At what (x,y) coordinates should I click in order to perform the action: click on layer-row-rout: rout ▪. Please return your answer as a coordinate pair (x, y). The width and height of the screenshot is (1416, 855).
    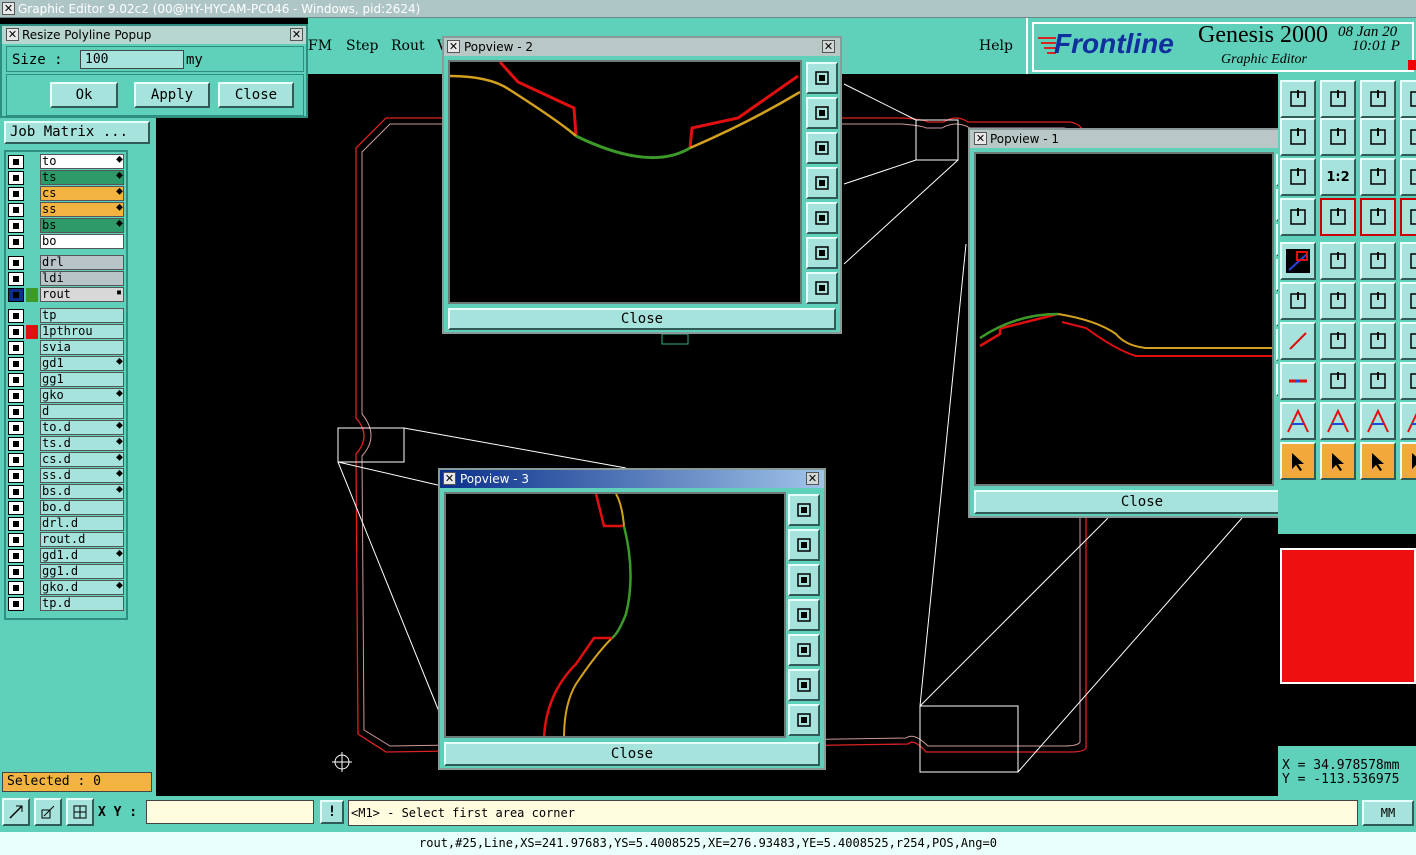
    Looking at the image, I should click on (66, 294).